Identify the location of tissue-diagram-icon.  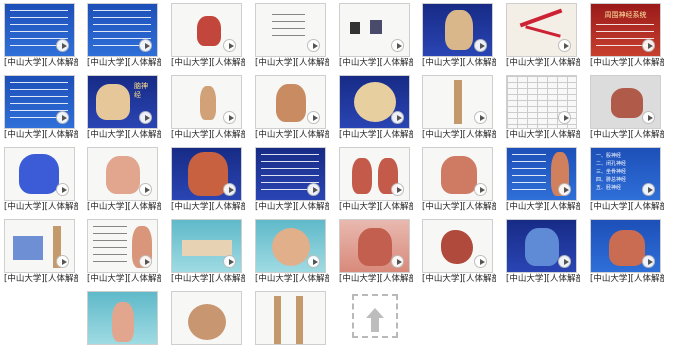
(207, 248).